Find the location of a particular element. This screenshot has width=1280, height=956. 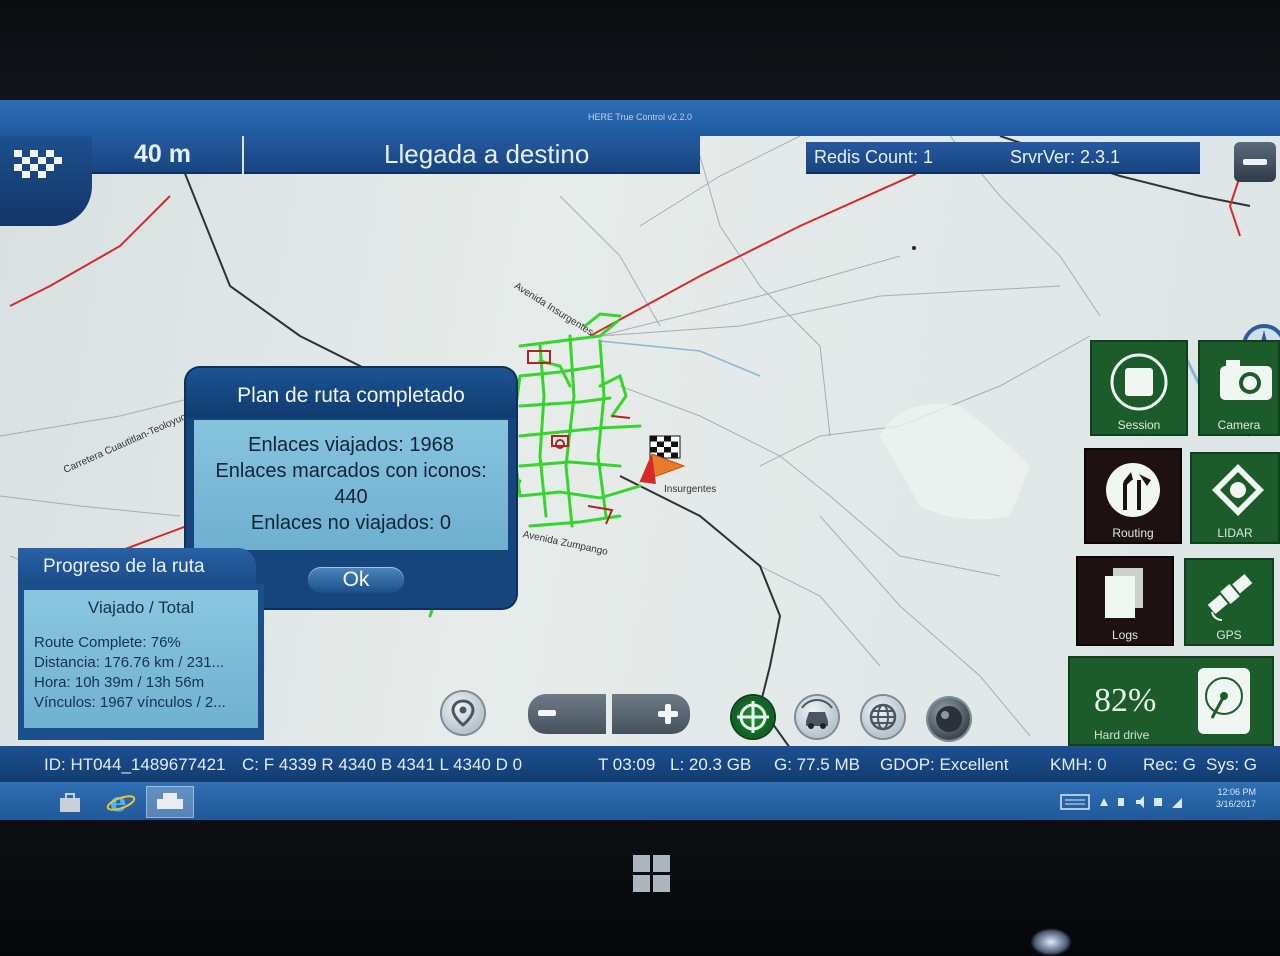

routing-arrow-icon is located at coordinates (1133, 490).